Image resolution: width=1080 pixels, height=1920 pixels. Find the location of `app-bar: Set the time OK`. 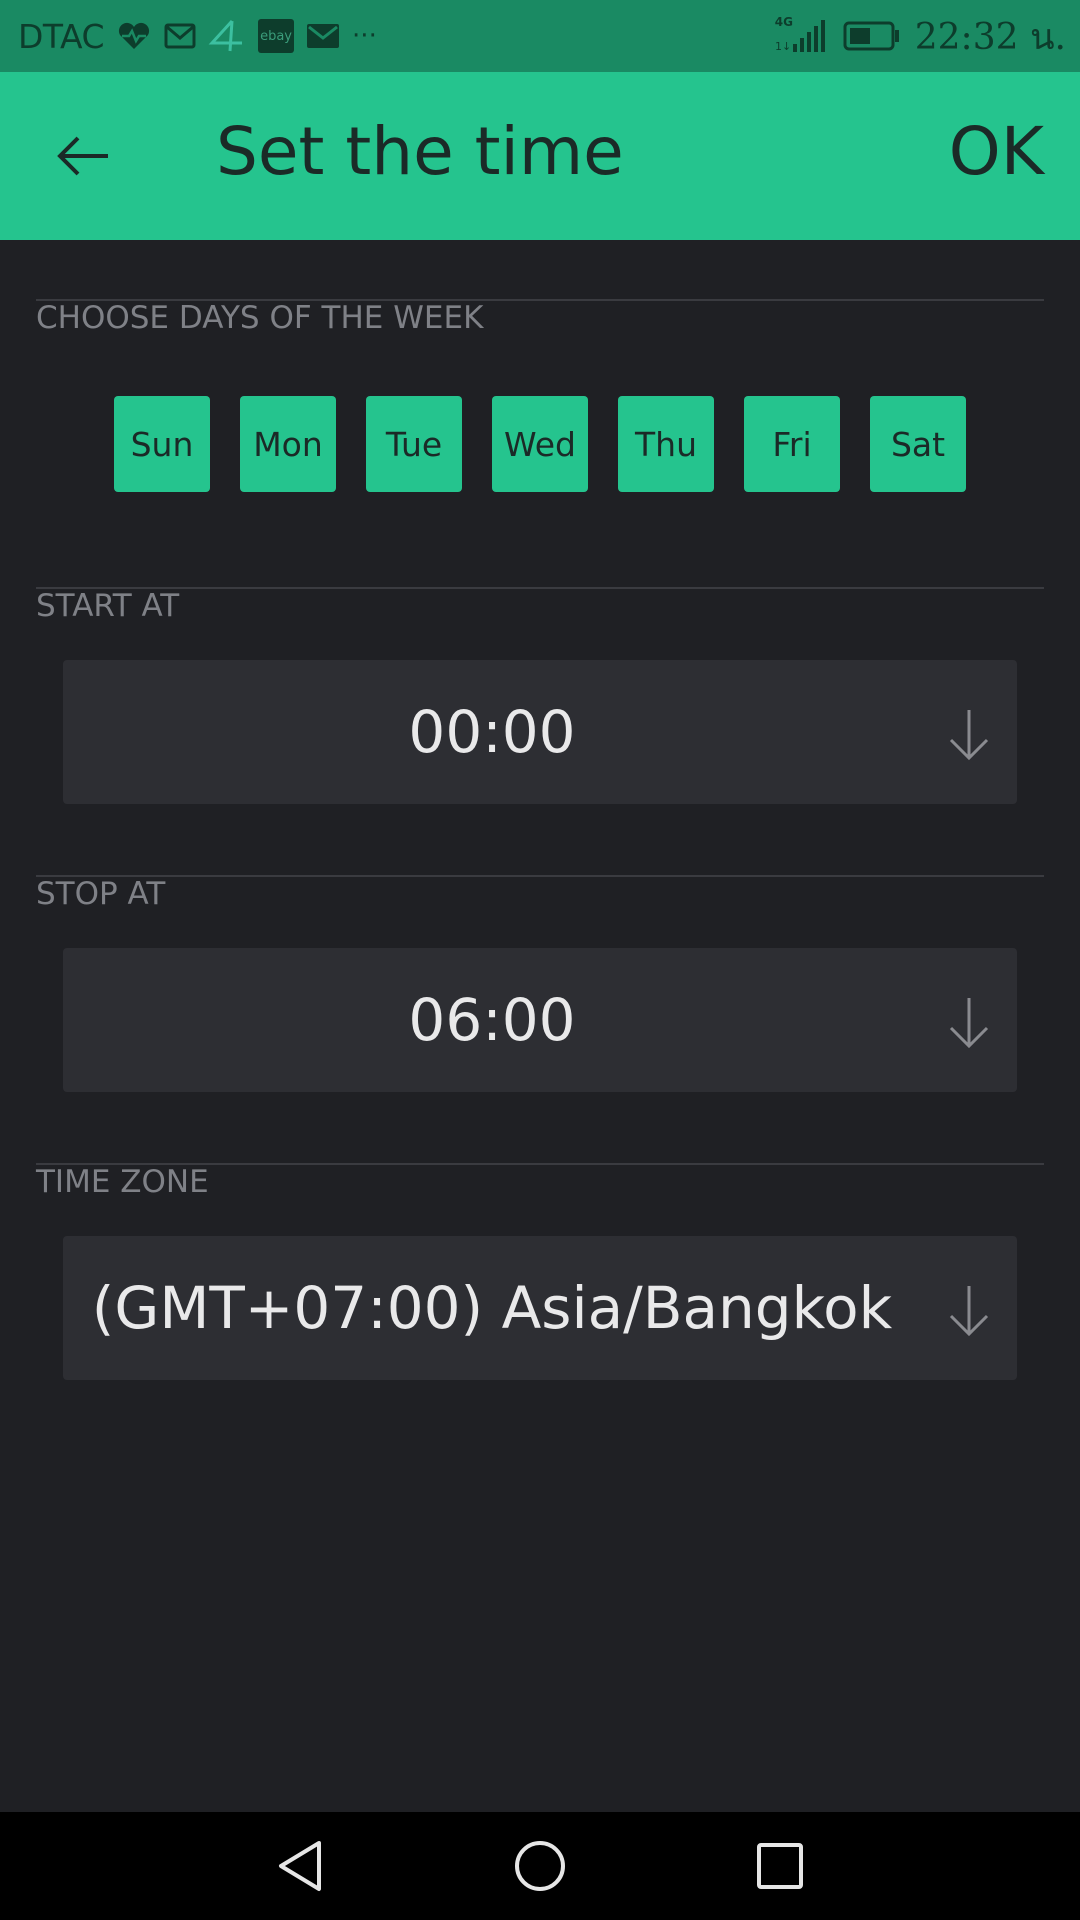

app-bar: Set the time OK is located at coordinates (540, 156).